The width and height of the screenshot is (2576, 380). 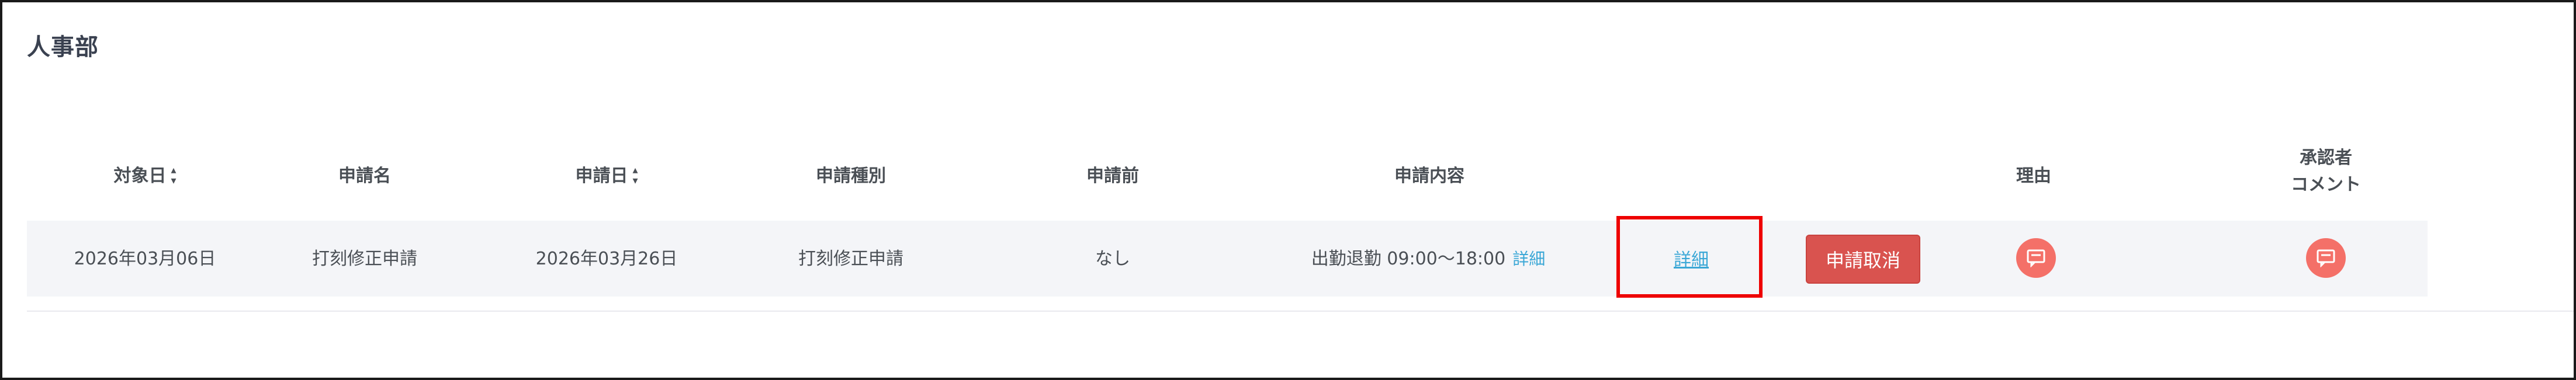 What do you see at coordinates (602, 176) in the screenshot?
I see `header-label: 申請日` at bounding box center [602, 176].